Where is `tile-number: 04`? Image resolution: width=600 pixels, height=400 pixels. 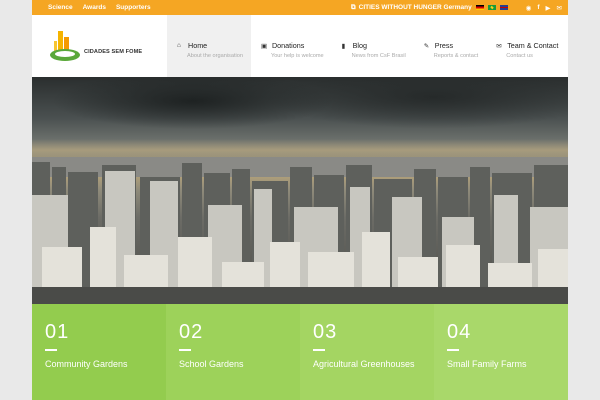 tile-number: 04 is located at coordinates (459, 332).